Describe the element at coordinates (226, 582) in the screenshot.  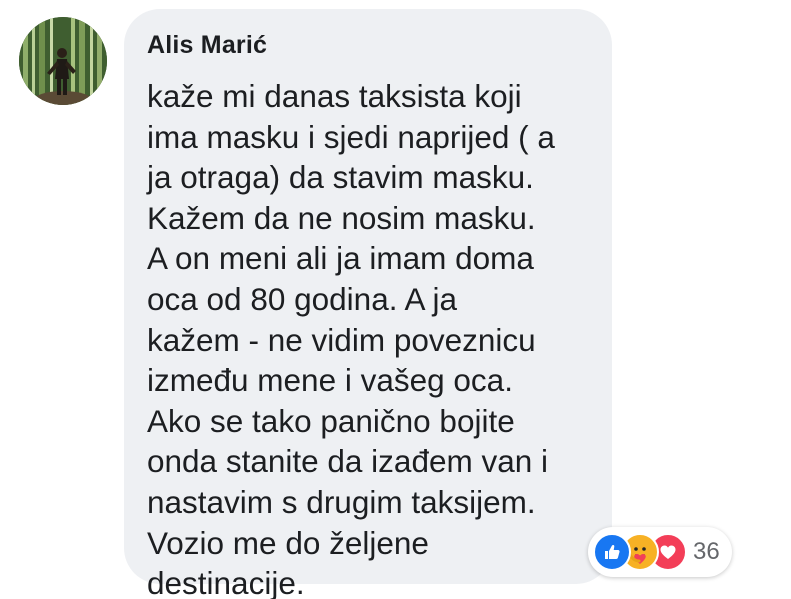
I see `comment-text-line: destinacije.` at that location.